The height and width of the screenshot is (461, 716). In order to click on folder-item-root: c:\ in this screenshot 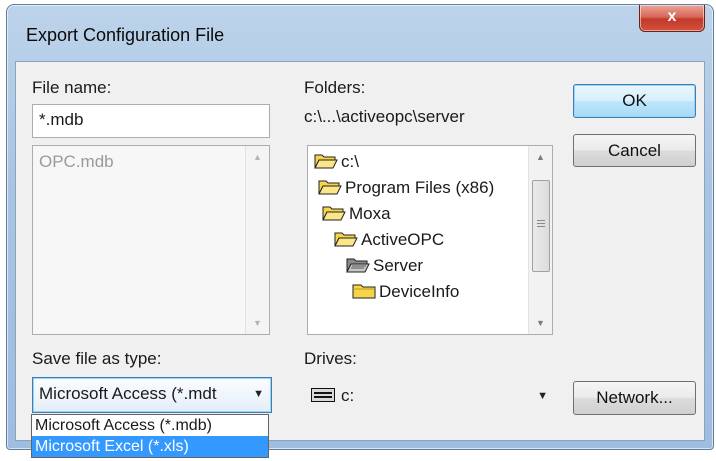, I will do `click(336, 165)`.